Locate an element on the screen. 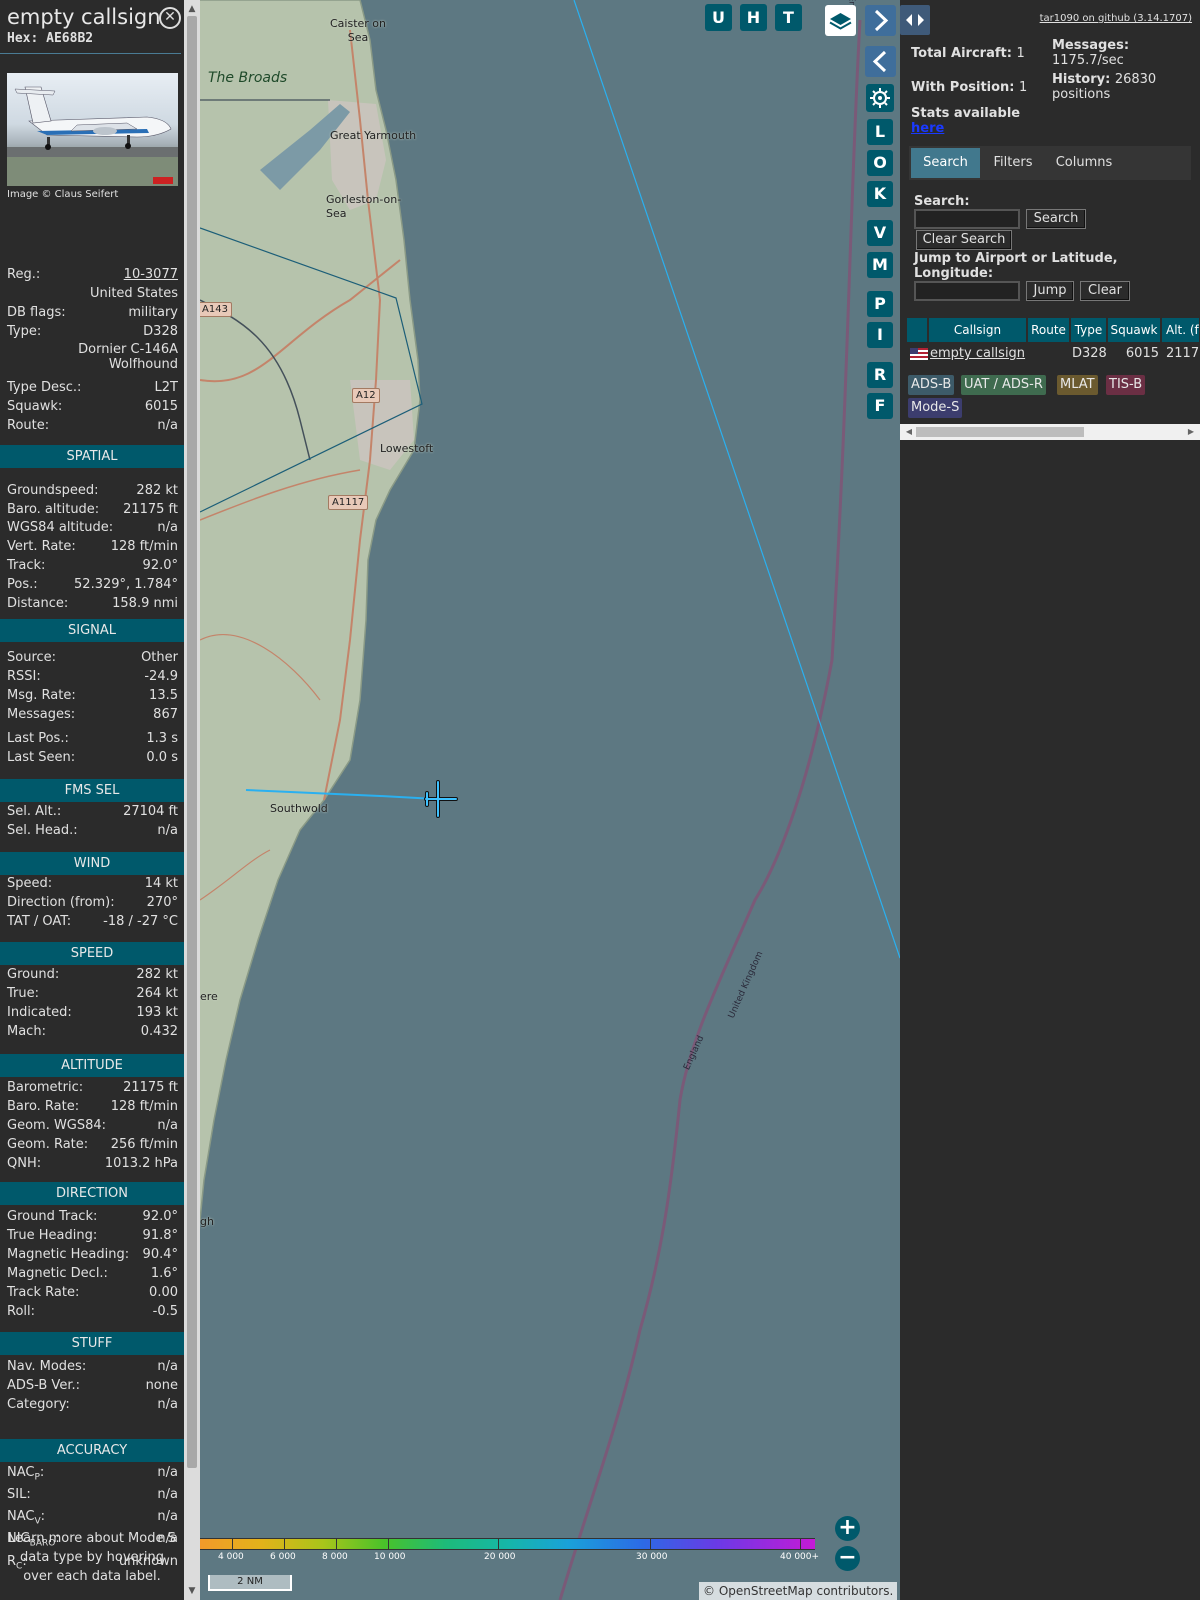 This screenshot has width=1200, height=1600. table-header-type: Type is located at coordinates (1089, 330).